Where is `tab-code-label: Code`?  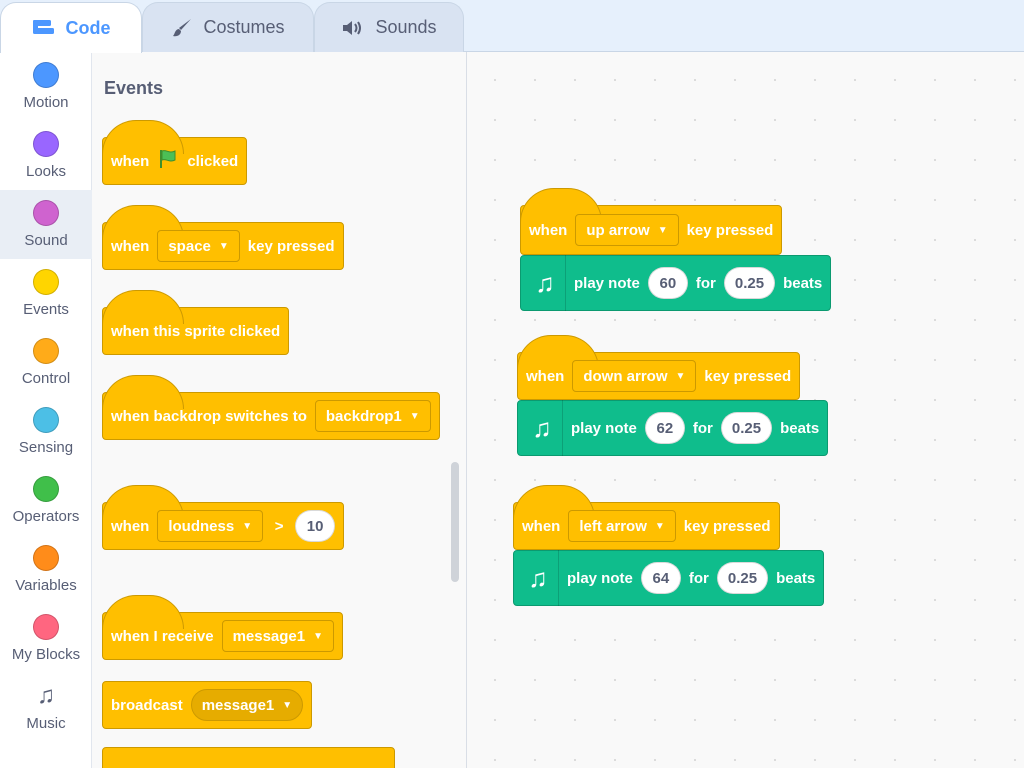 tab-code-label: Code is located at coordinates (88, 27).